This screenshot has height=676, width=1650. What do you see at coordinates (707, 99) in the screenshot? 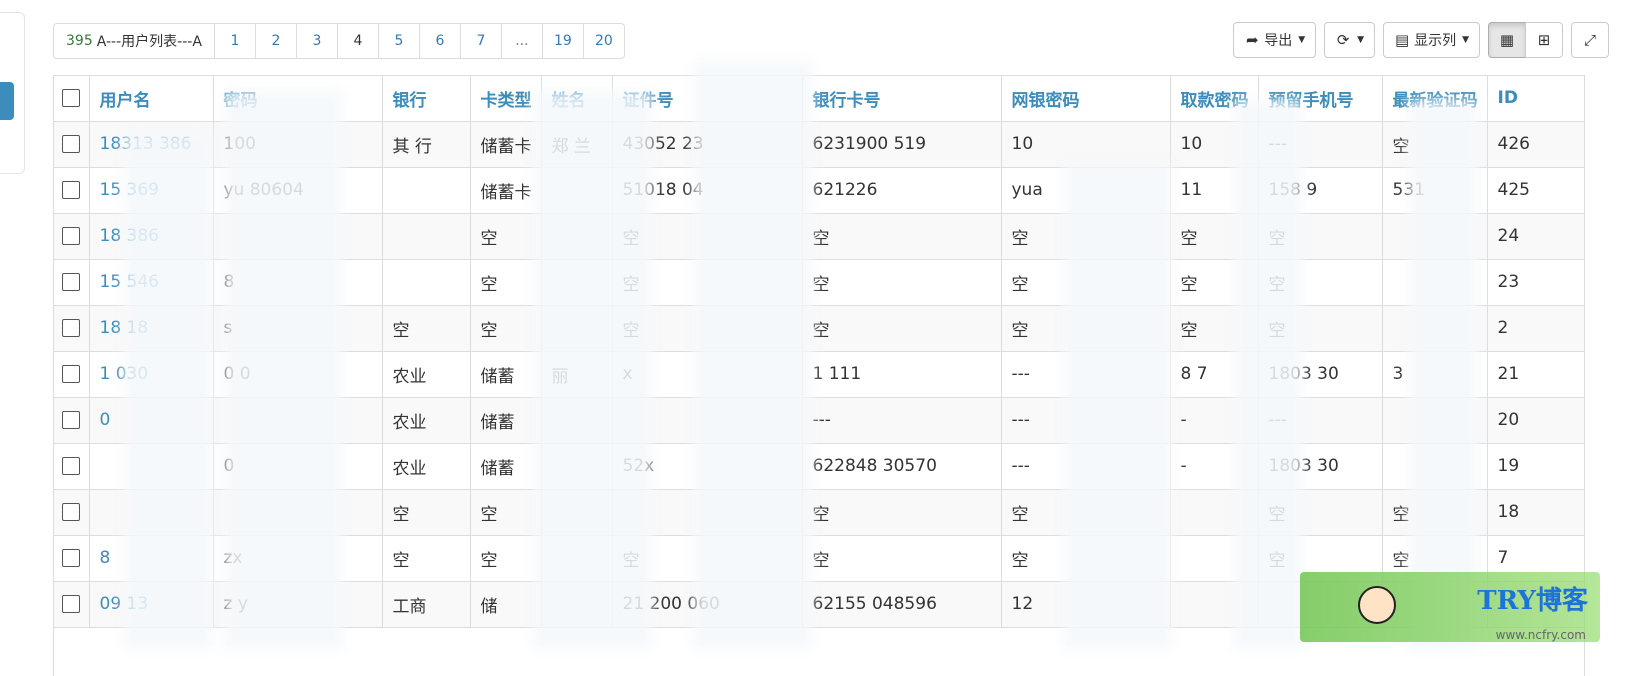
I see `col-id-number: 证件号` at bounding box center [707, 99].